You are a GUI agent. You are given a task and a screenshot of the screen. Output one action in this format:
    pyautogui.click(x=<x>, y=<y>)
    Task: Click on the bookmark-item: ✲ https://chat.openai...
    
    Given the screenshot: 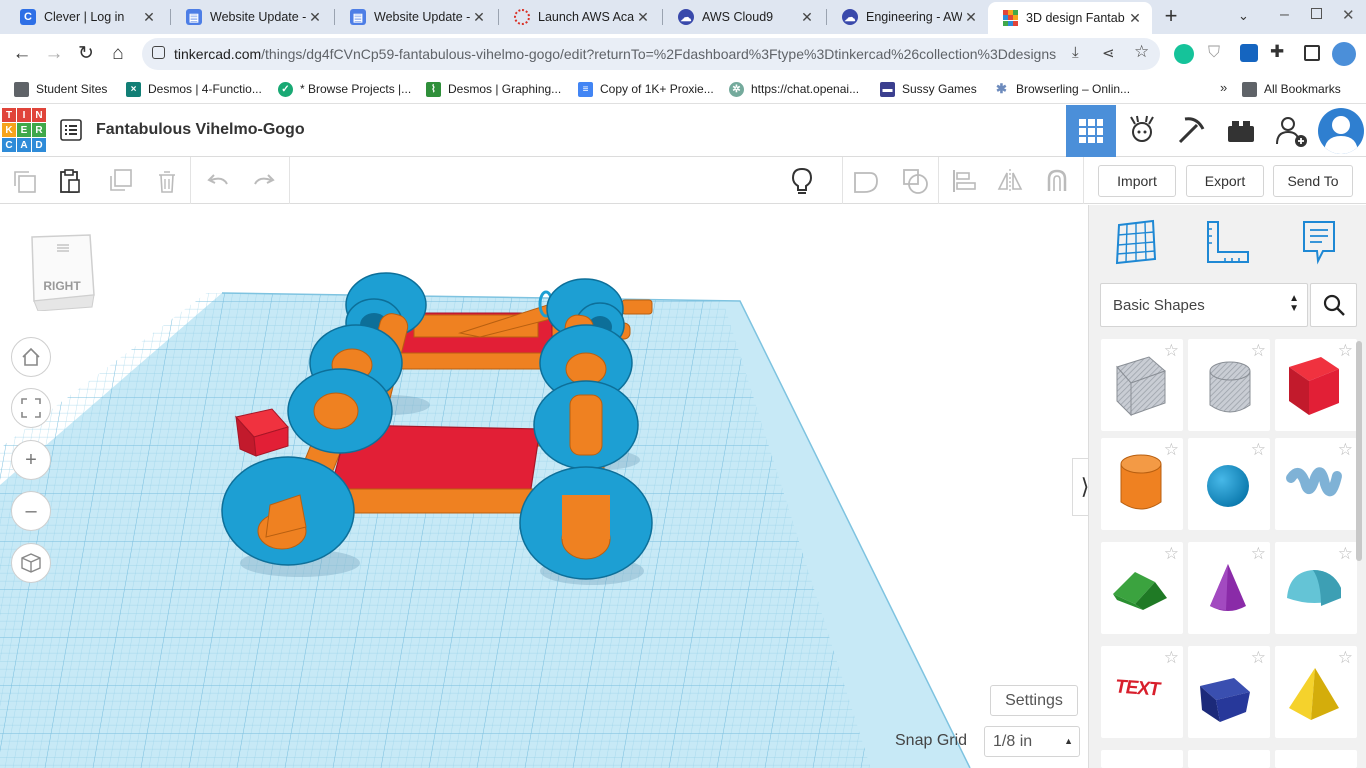 What is the action you would take?
    pyautogui.click(x=794, y=89)
    